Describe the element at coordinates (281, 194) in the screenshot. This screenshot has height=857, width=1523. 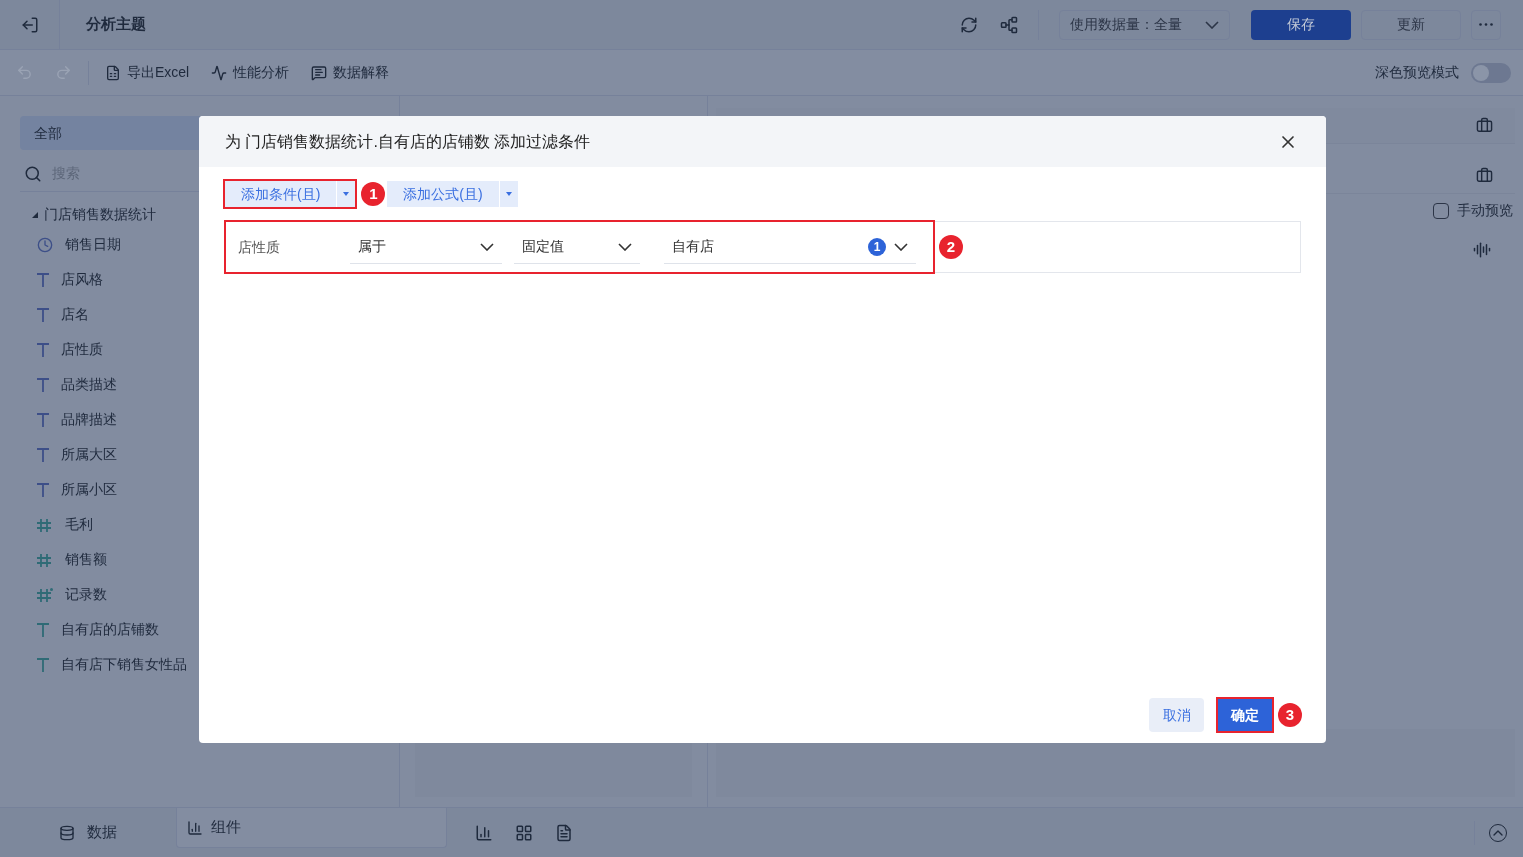
I see `add-button: 添加条件(且)` at that location.